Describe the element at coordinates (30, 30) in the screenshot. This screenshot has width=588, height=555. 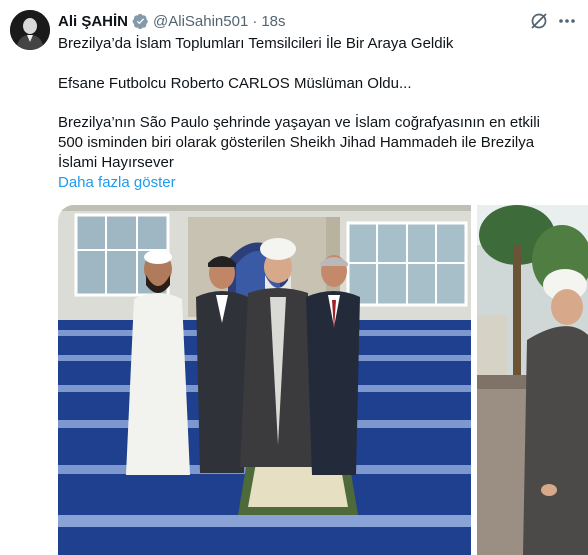
I see `author-avatar` at that location.